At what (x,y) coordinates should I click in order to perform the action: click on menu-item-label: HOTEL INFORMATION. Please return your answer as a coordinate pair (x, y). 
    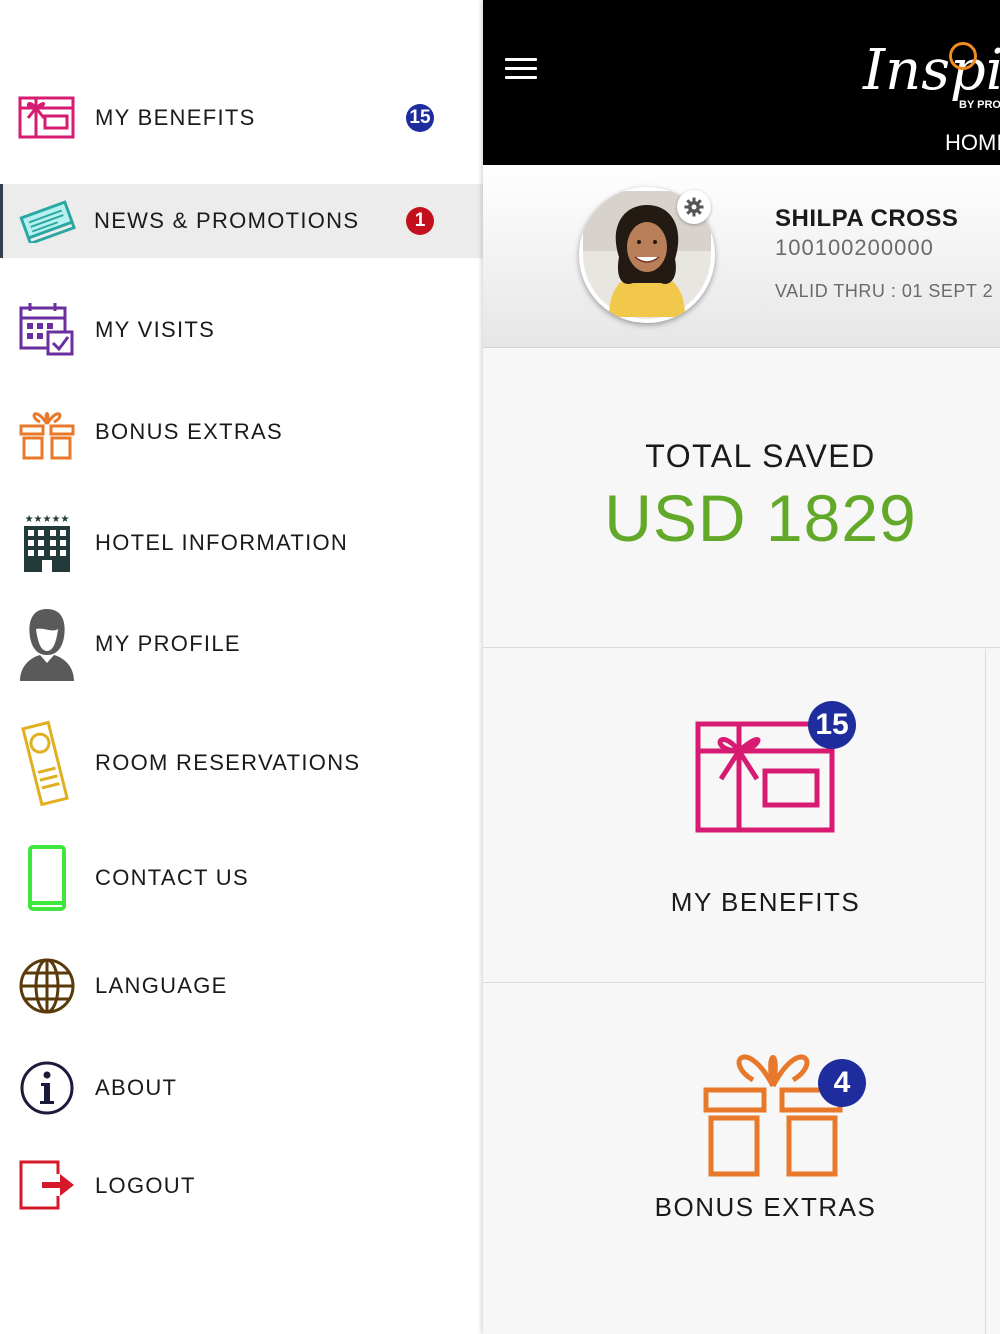
    Looking at the image, I should click on (222, 542).